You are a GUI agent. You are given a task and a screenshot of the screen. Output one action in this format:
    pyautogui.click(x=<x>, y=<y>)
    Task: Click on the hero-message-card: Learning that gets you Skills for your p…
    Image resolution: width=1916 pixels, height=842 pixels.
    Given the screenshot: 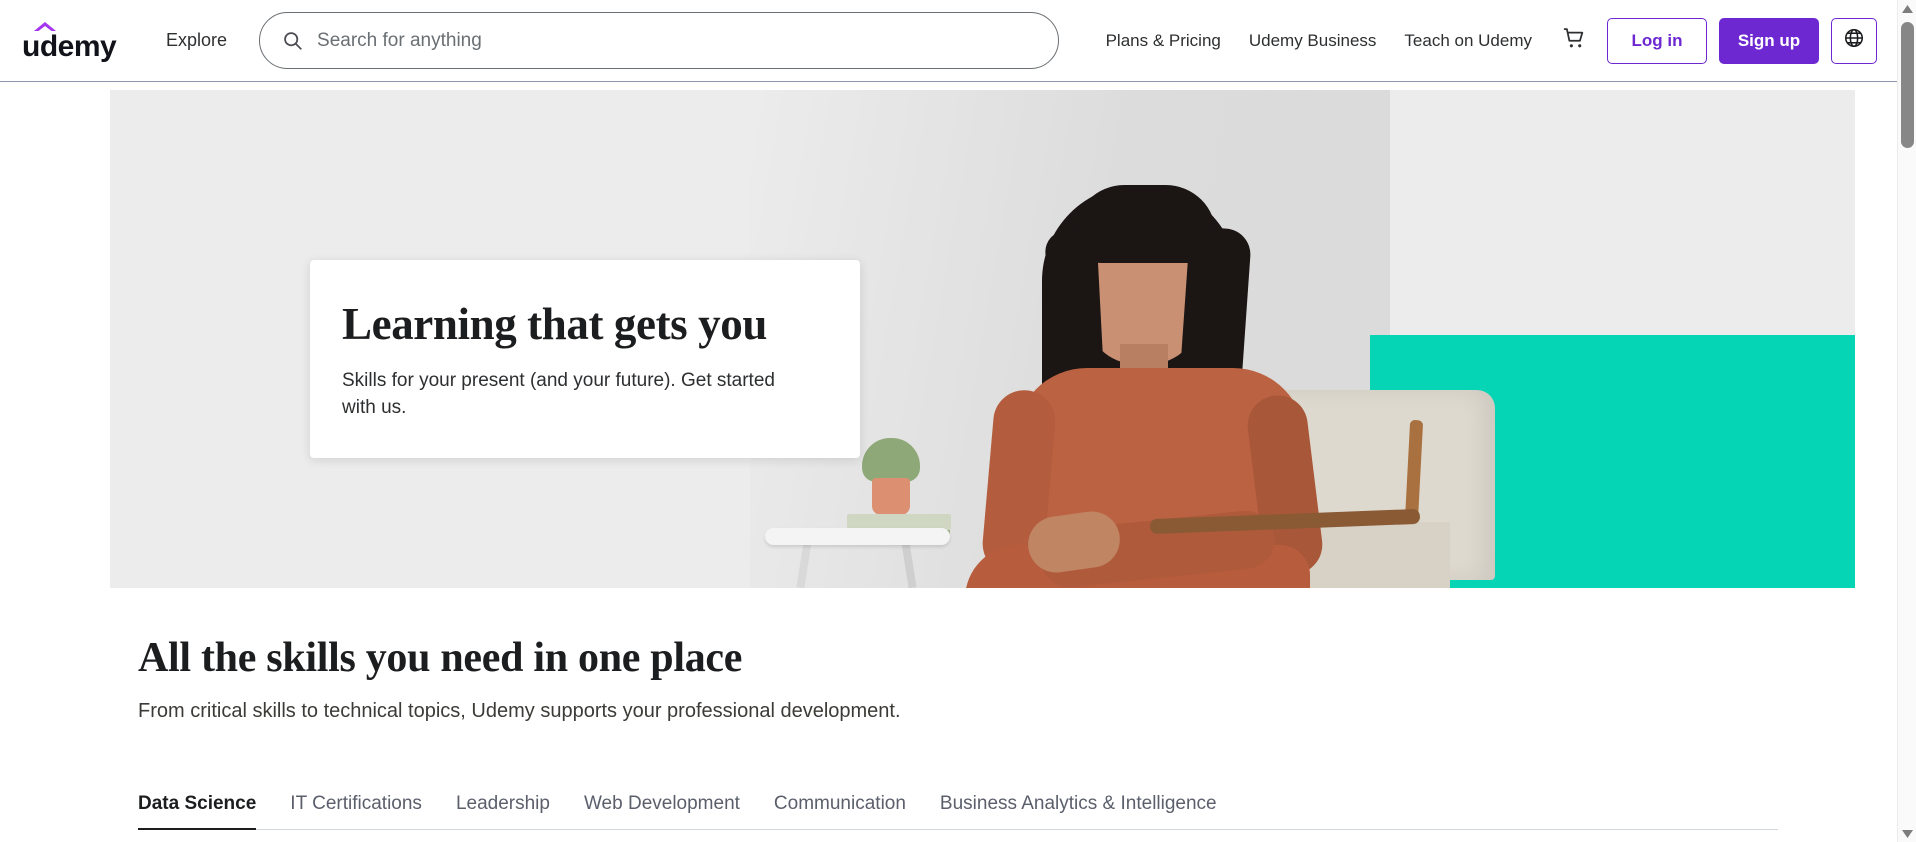 What is the action you would take?
    pyautogui.click(x=585, y=359)
    